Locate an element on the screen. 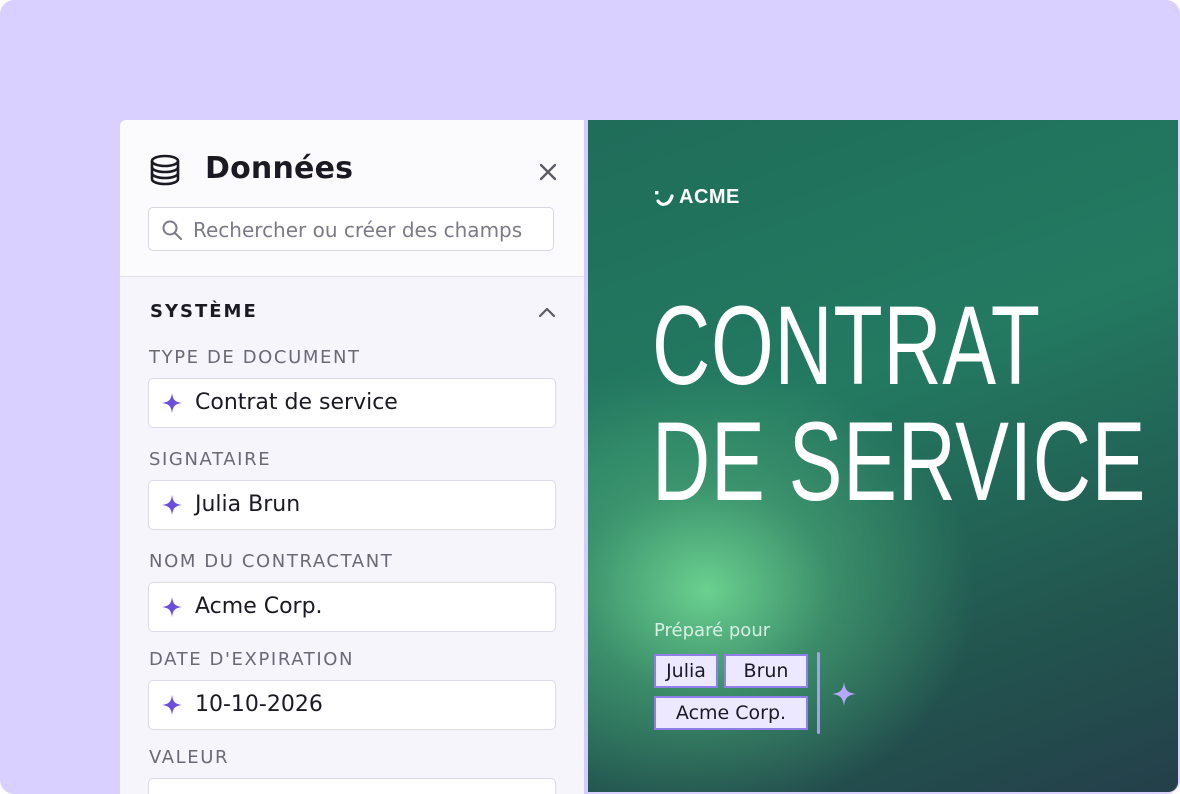 This screenshot has height=794, width=1180. field-label-signatory: SIGNATAIRE is located at coordinates (210, 459).